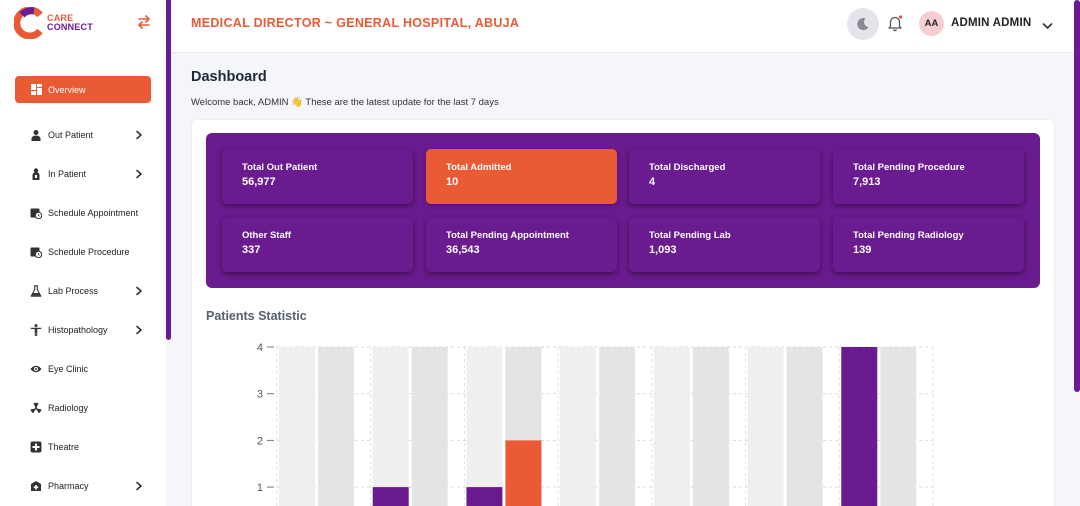  What do you see at coordinates (895, 23) in the screenshot?
I see `notification-bell-icon` at bounding box center [895, 23].